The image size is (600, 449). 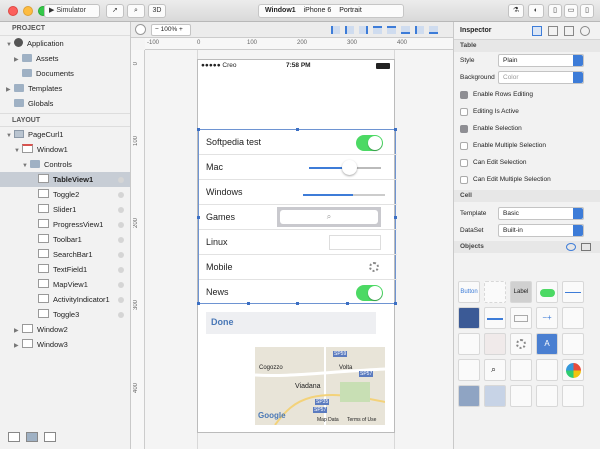 I want to click on link-tab-icon, so click(x=585, y=31).